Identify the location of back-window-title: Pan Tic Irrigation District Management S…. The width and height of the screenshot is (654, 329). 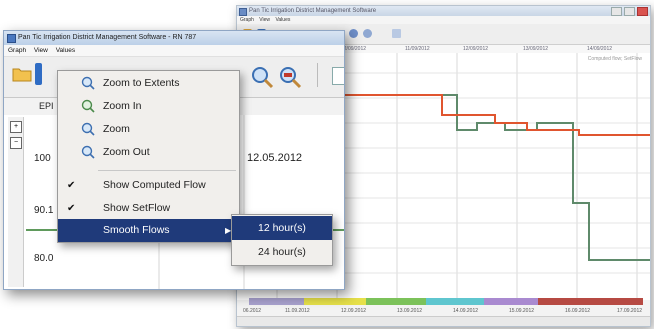
(313, 11).